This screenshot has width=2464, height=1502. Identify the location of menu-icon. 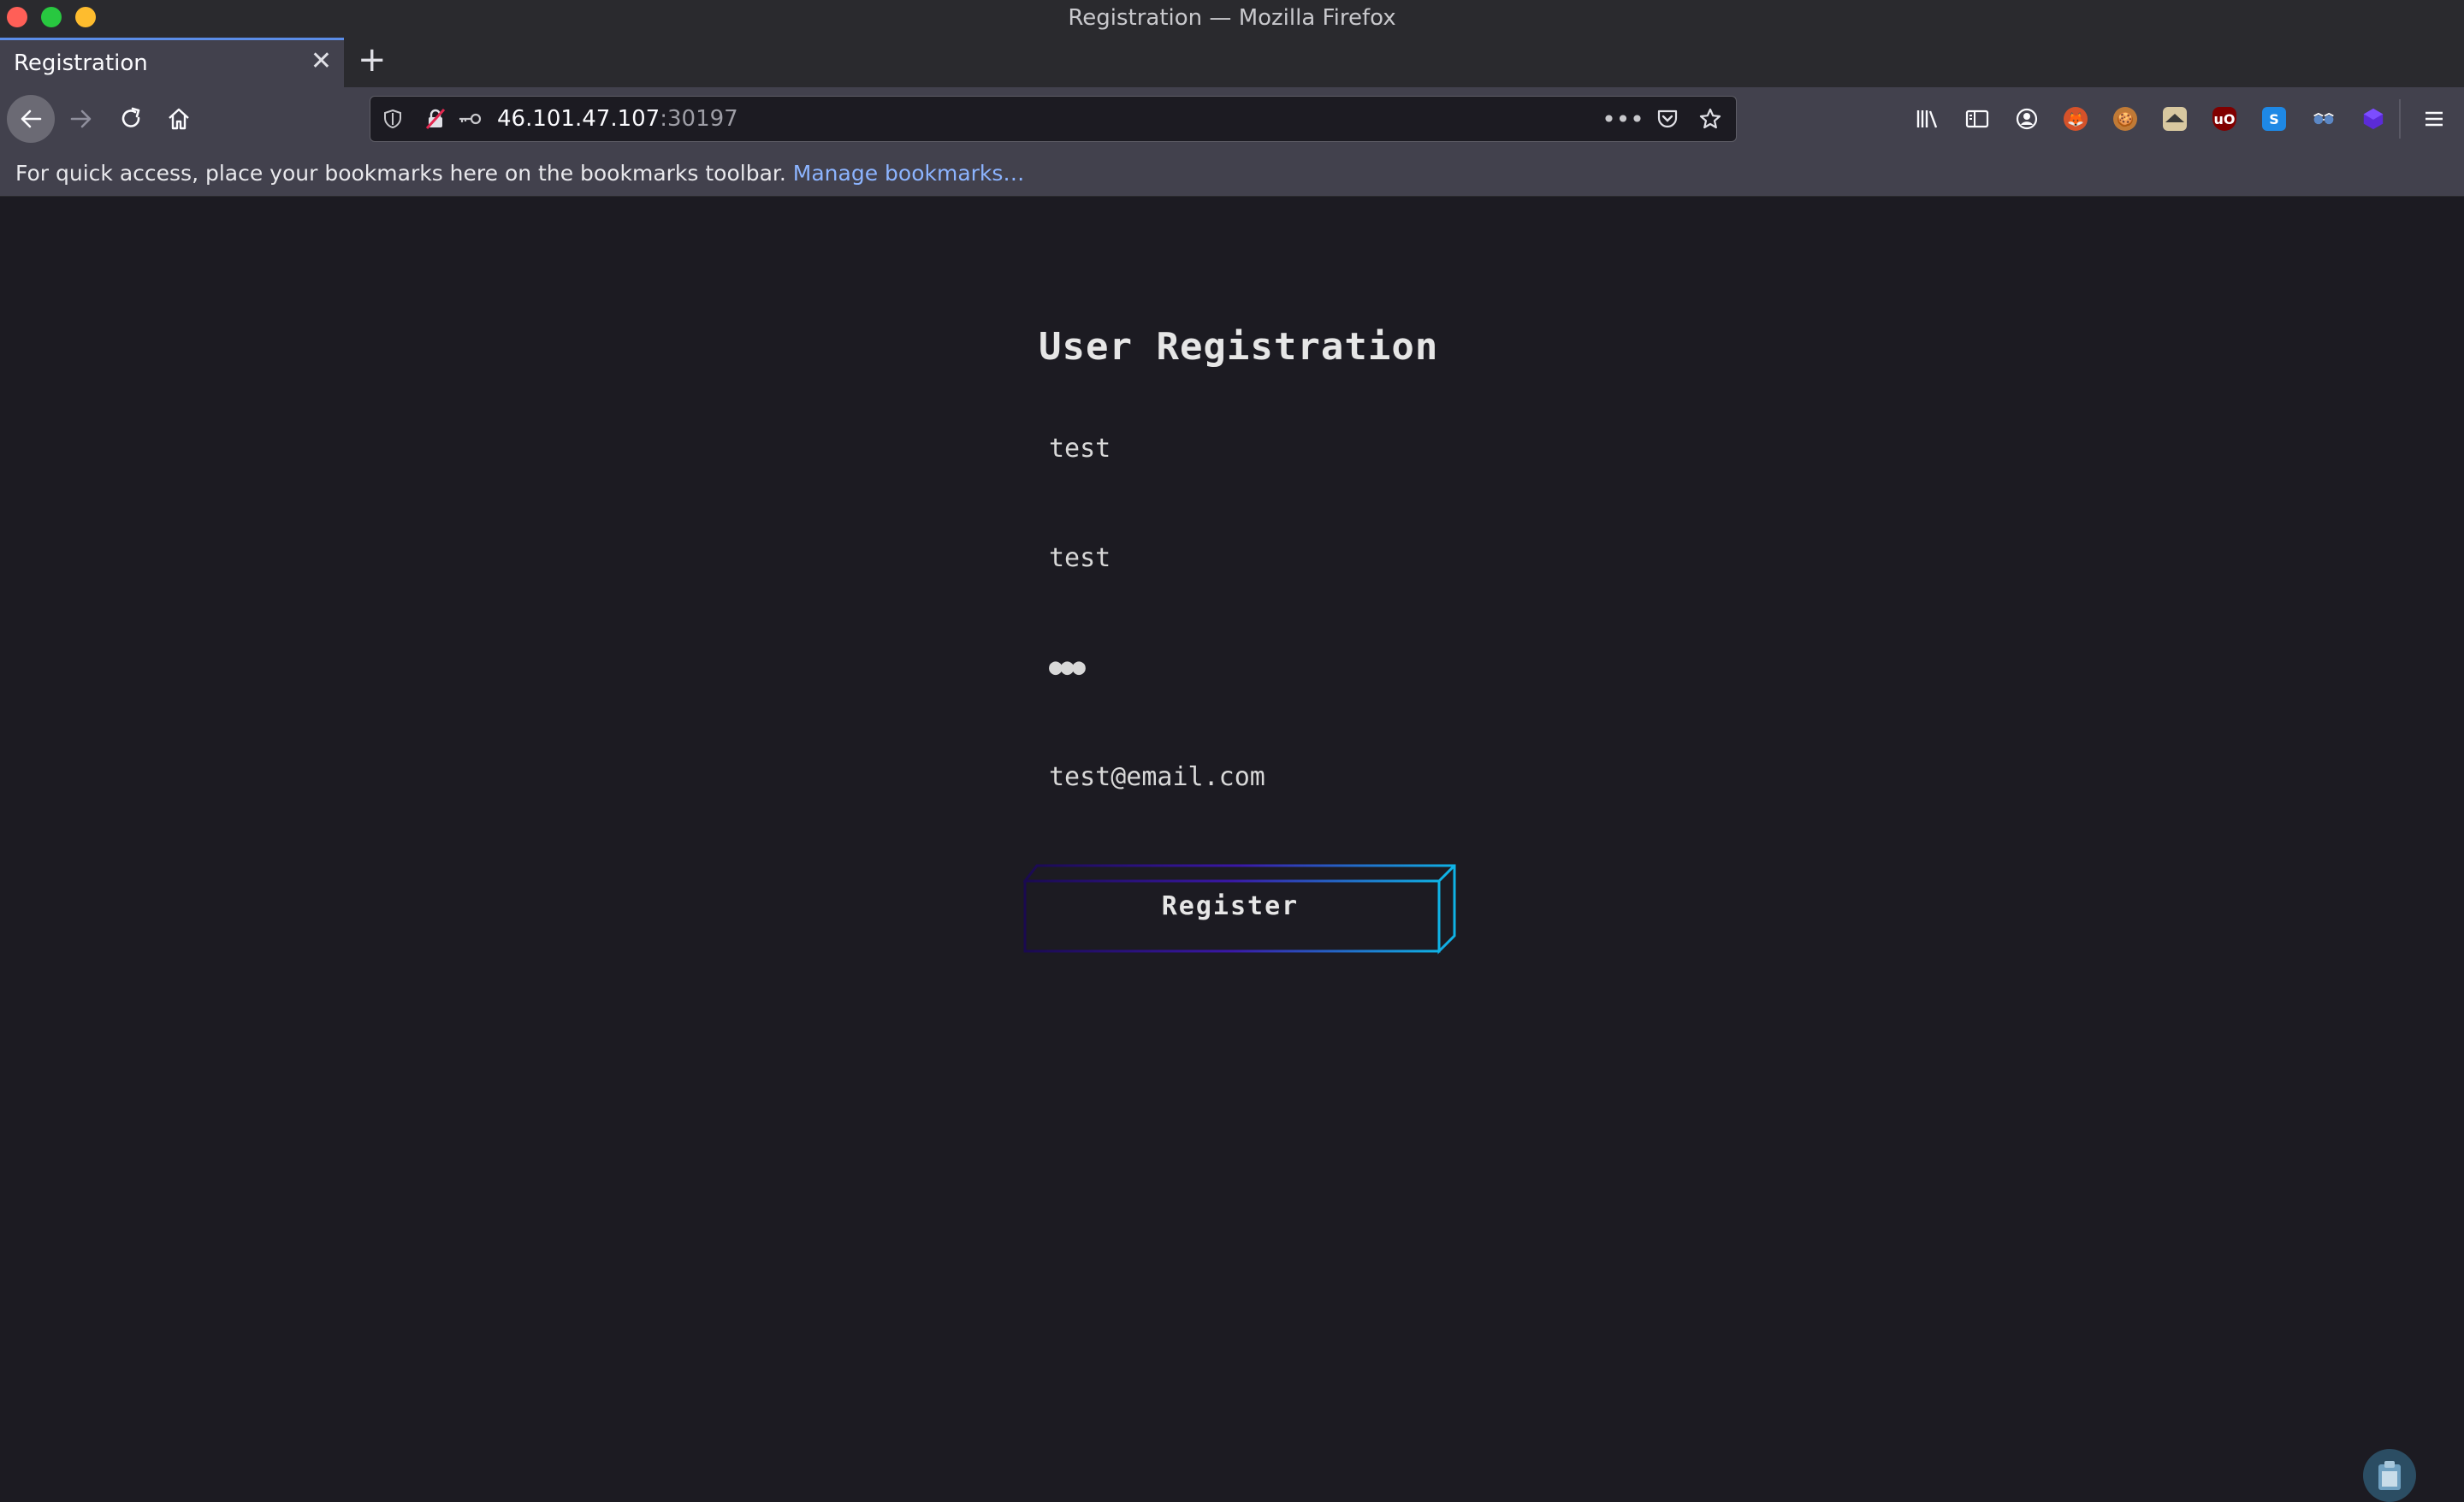
(2434, 118).